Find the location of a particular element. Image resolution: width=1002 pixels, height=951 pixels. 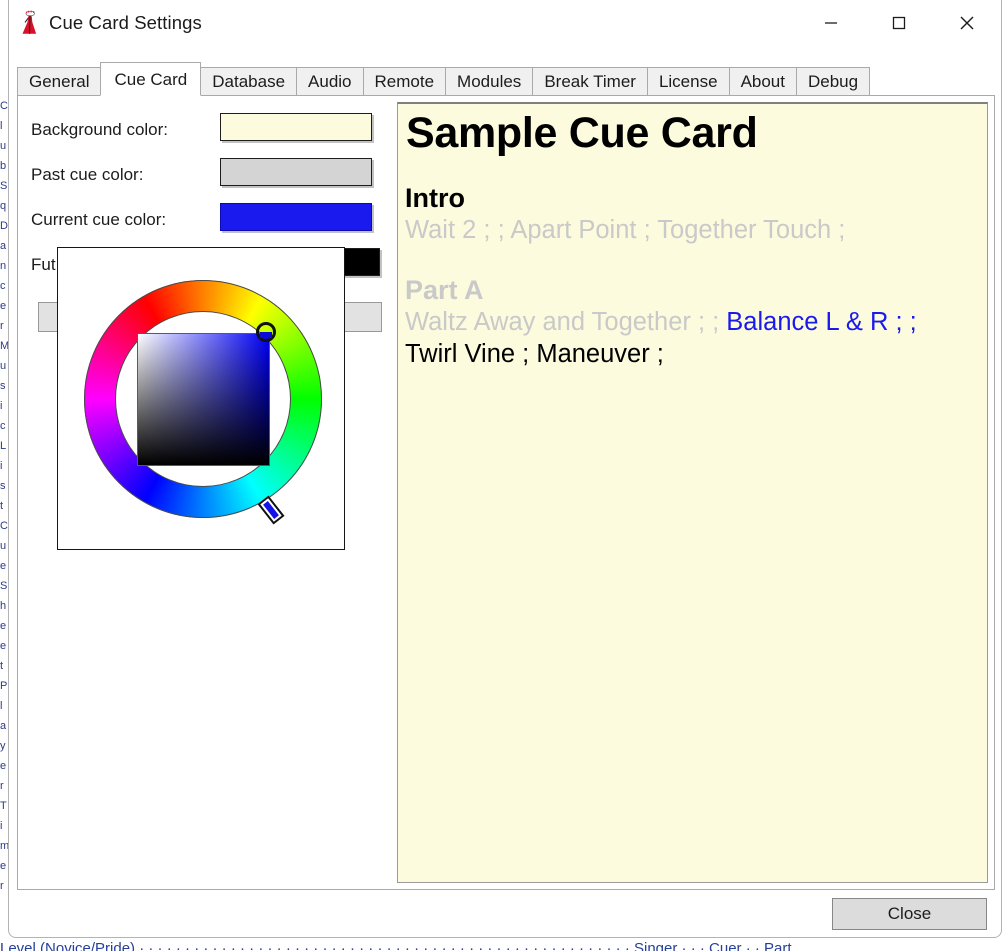

tab-license: License is located at coordinates (688, 81).